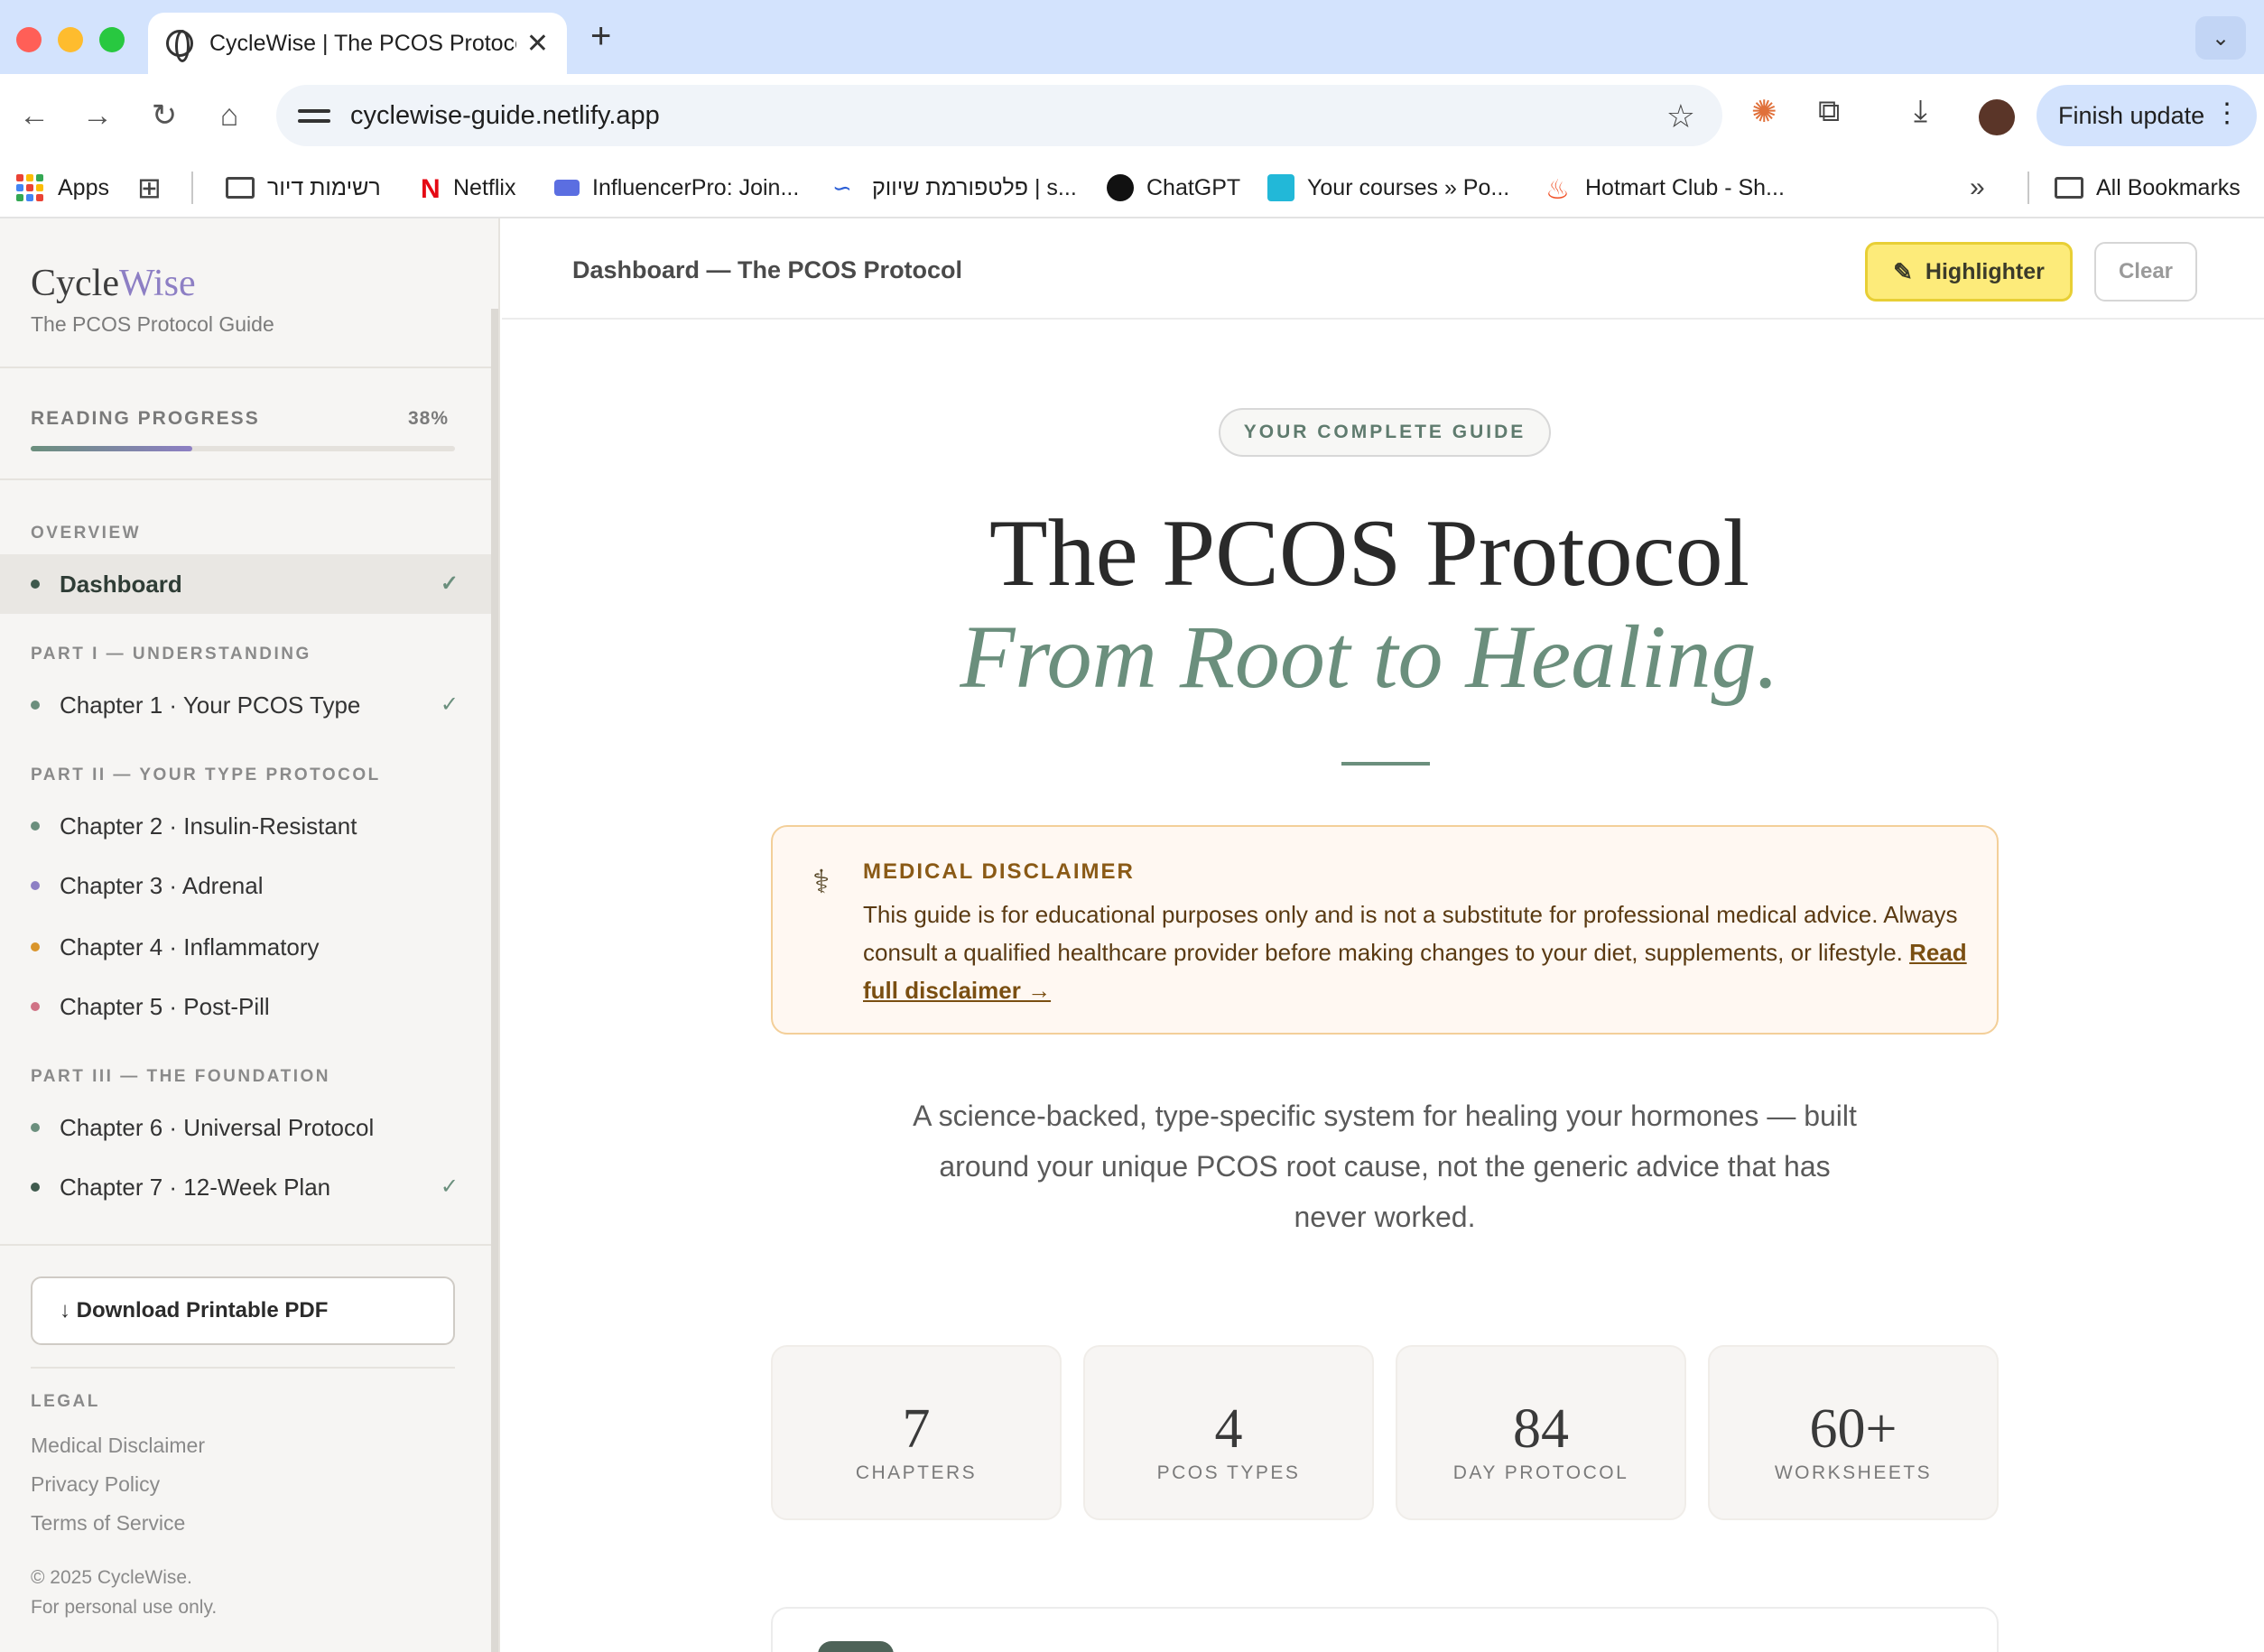 This screenshot has height=1652, width=2264. What do you see at coordinates (246, 1006) in the screenshot?
I see `sidebar-item-chapter-5: Chapter 5 · Post-Pill` at bounding box center [246, 1006].